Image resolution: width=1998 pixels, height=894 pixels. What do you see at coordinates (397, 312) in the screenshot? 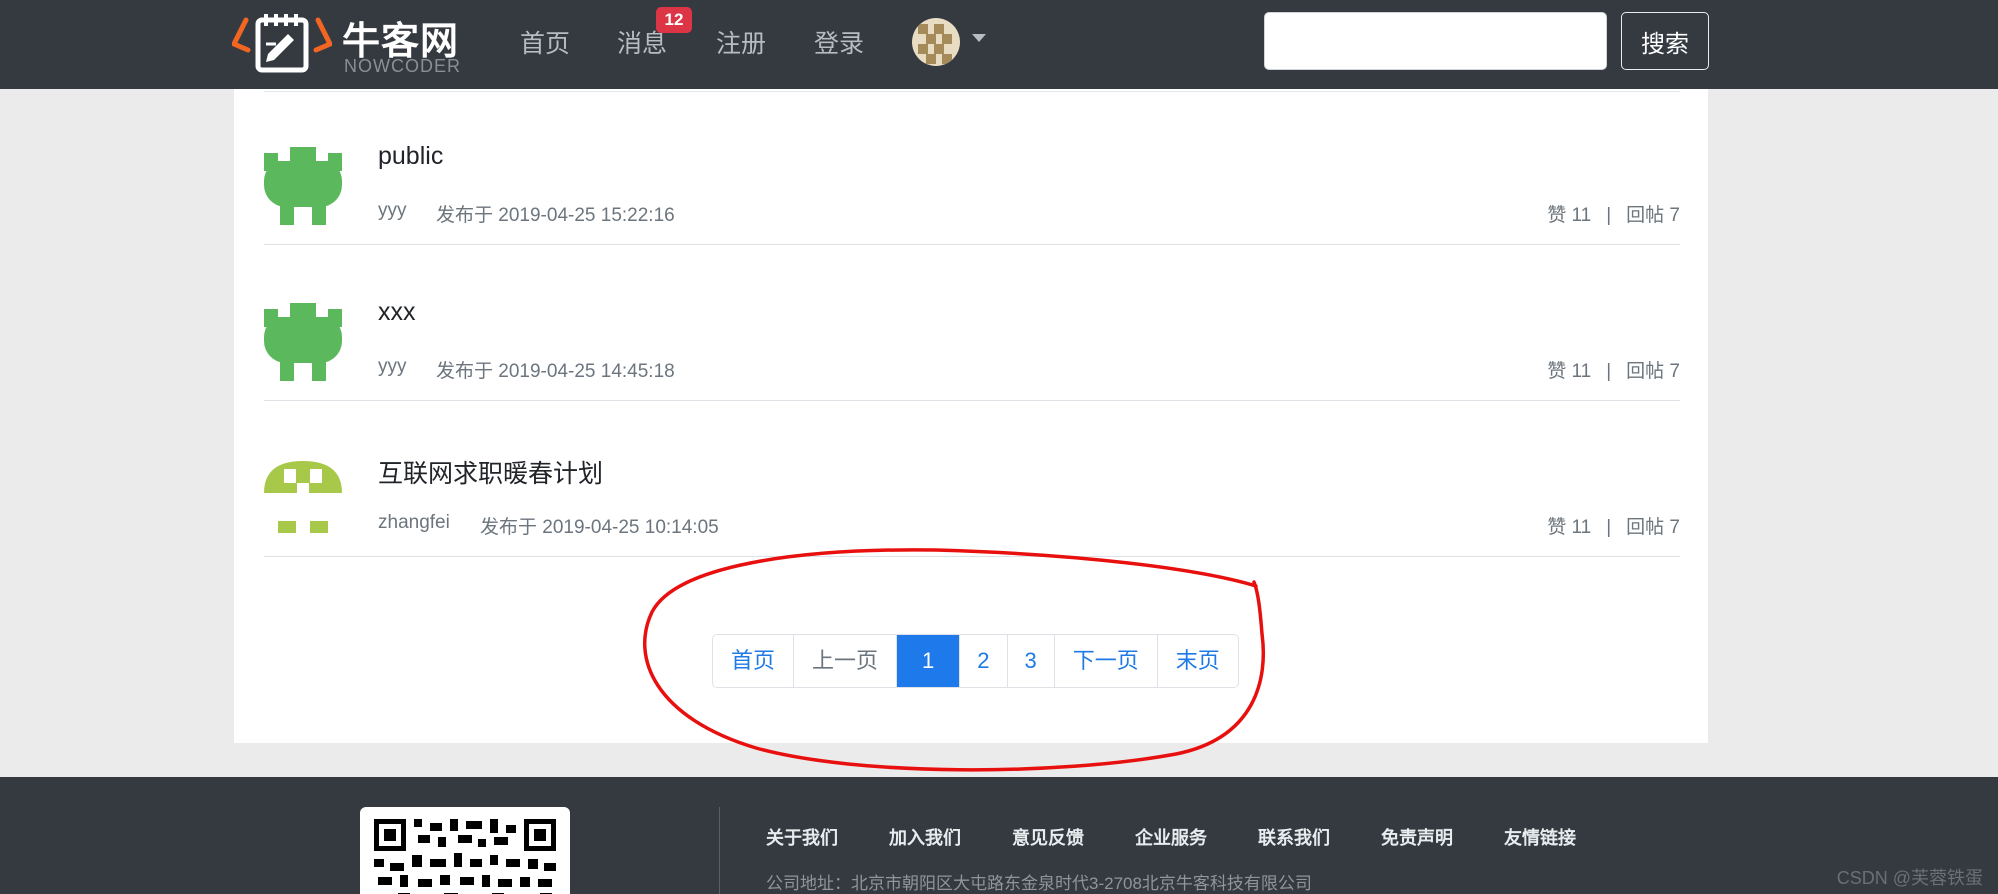
I see `post-title-link: xxx` at bounding box center [397, 312].